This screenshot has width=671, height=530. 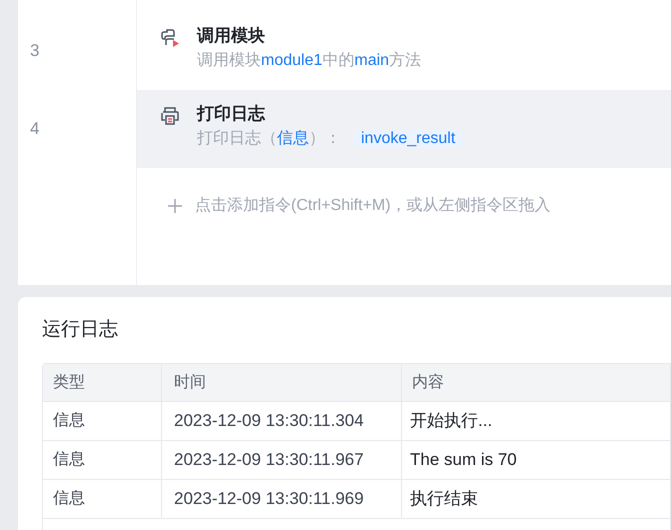 I want to click on table-cell: 2023-12-09 13:30:11.967, so click(x=282, y=460).